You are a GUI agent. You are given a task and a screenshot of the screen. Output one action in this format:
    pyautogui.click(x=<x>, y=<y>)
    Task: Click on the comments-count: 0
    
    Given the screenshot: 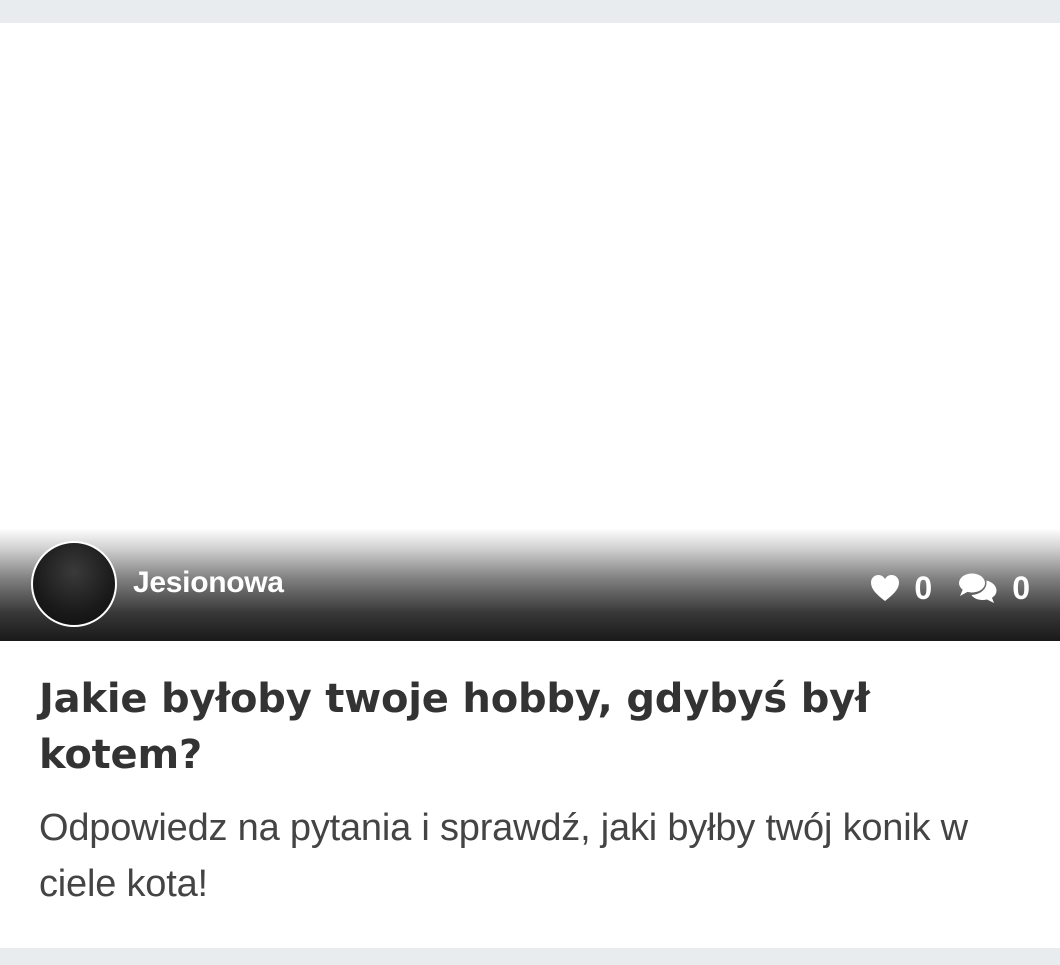 What is the action you would take?
    pyautogui.click(x=1021, y=587)
    